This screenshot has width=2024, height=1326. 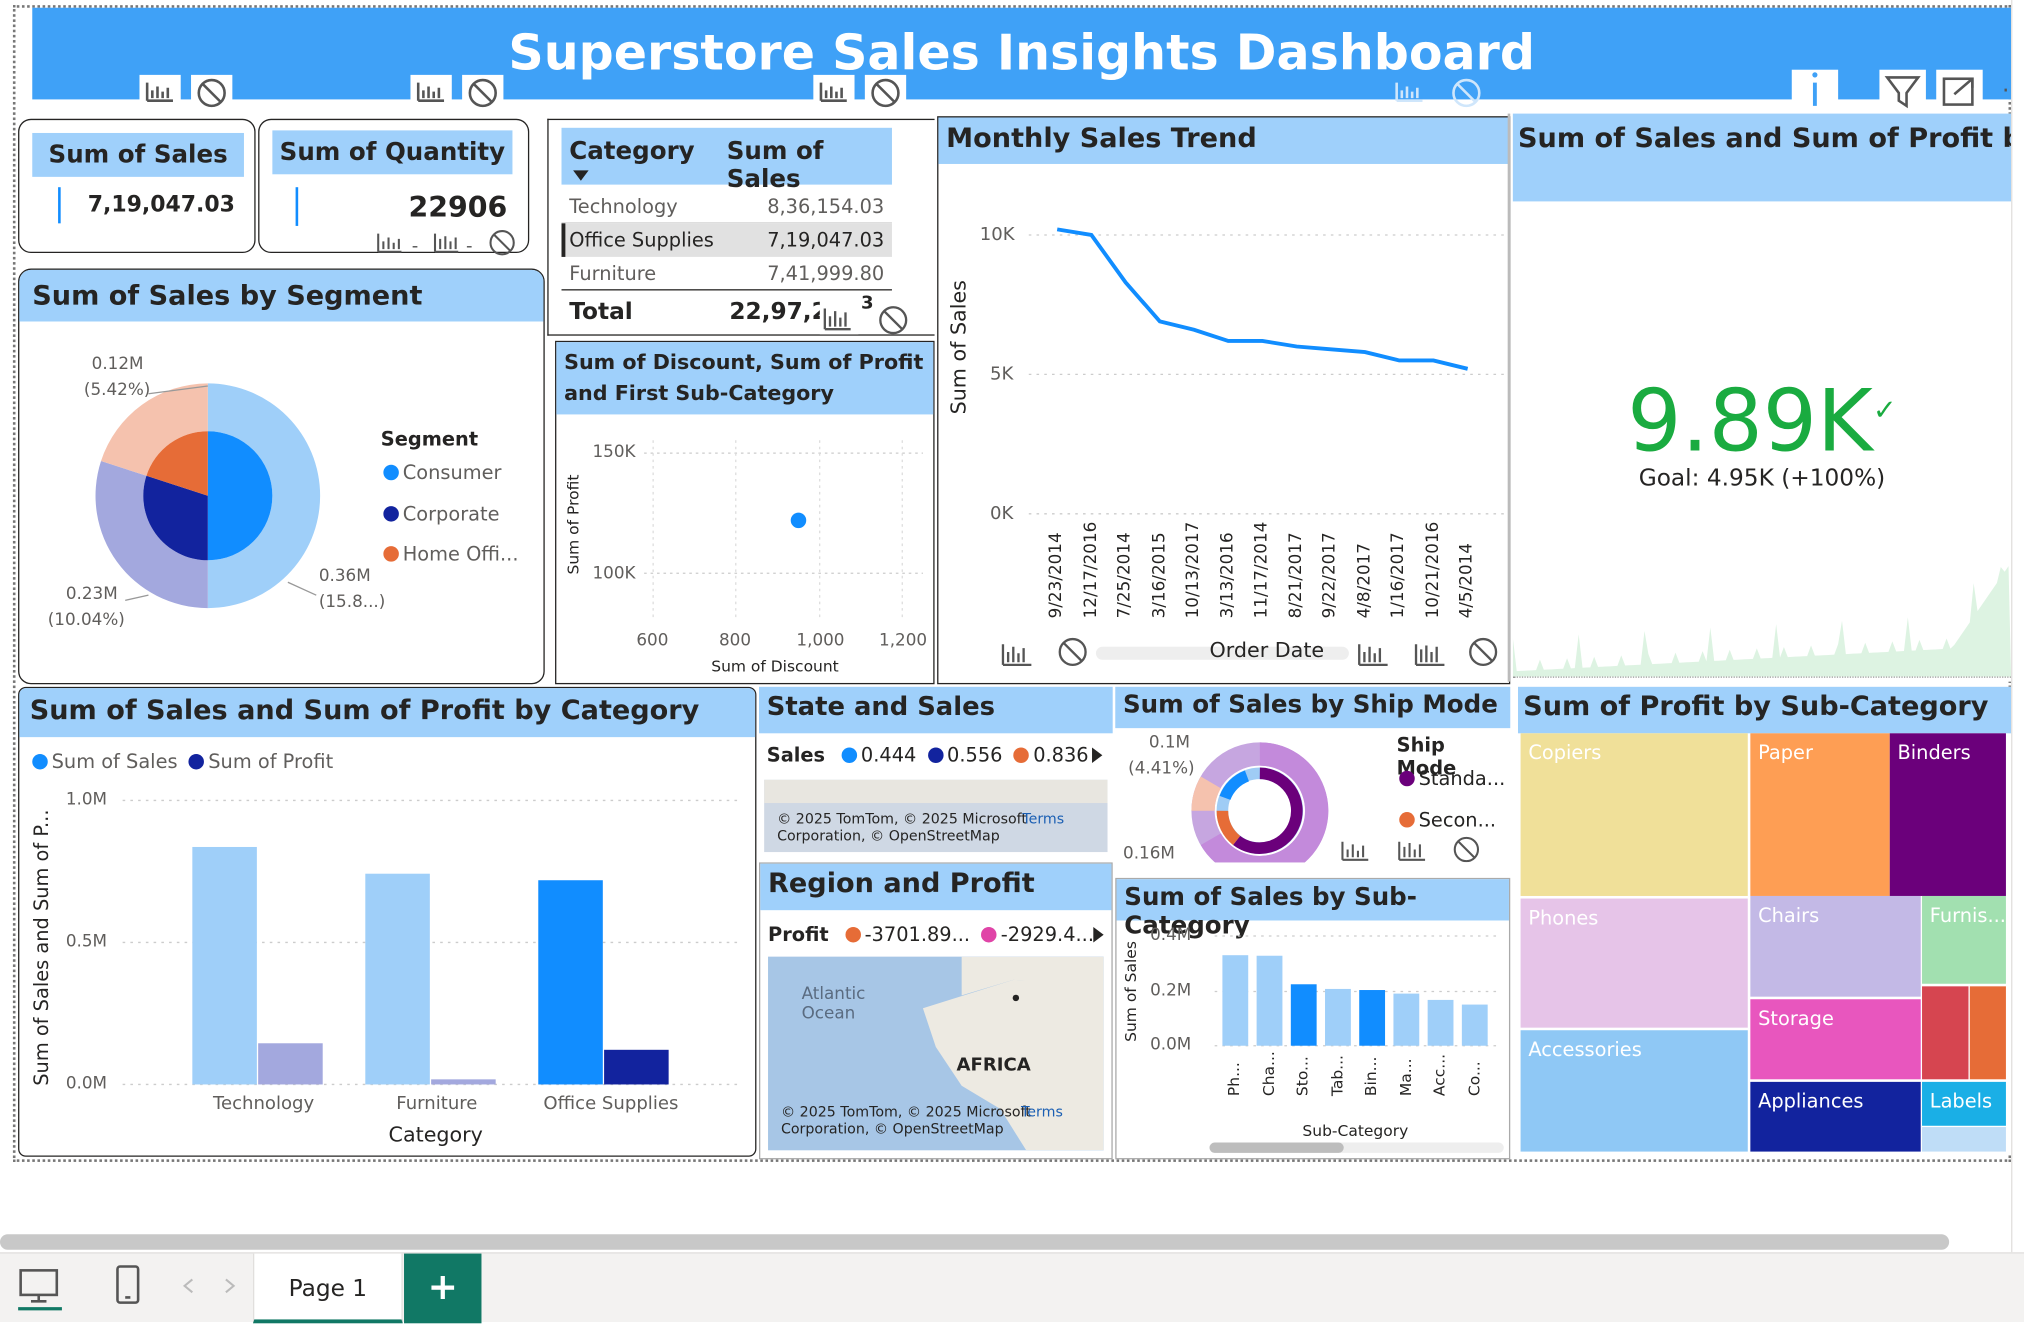 What do you see at coordinates (2017, 626) in the screenshot?
I see `vertical-scroll-region` at bounding box center [2017, 626].